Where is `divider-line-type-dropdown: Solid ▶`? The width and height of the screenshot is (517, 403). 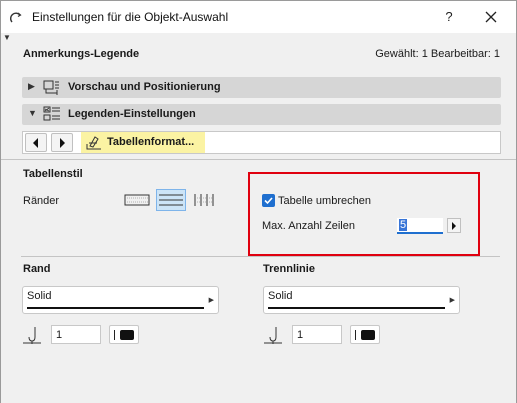 divider-line-type-dropdown: Solid ▶ is located at coordinates (361, 300).